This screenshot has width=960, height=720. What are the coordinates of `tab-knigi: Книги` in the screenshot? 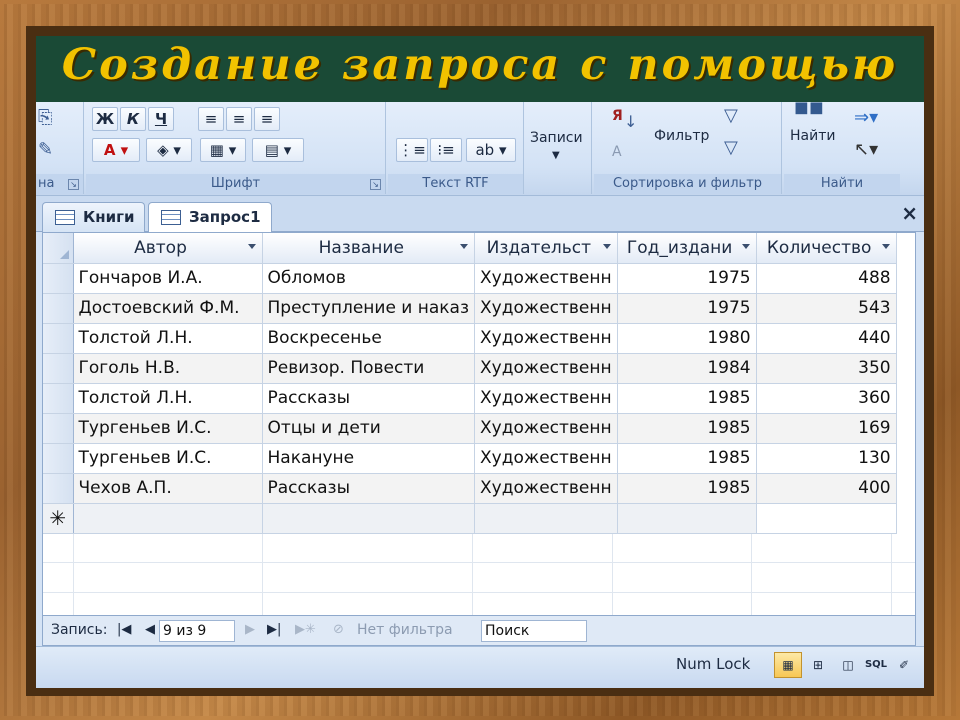 It's located at (94, 217).